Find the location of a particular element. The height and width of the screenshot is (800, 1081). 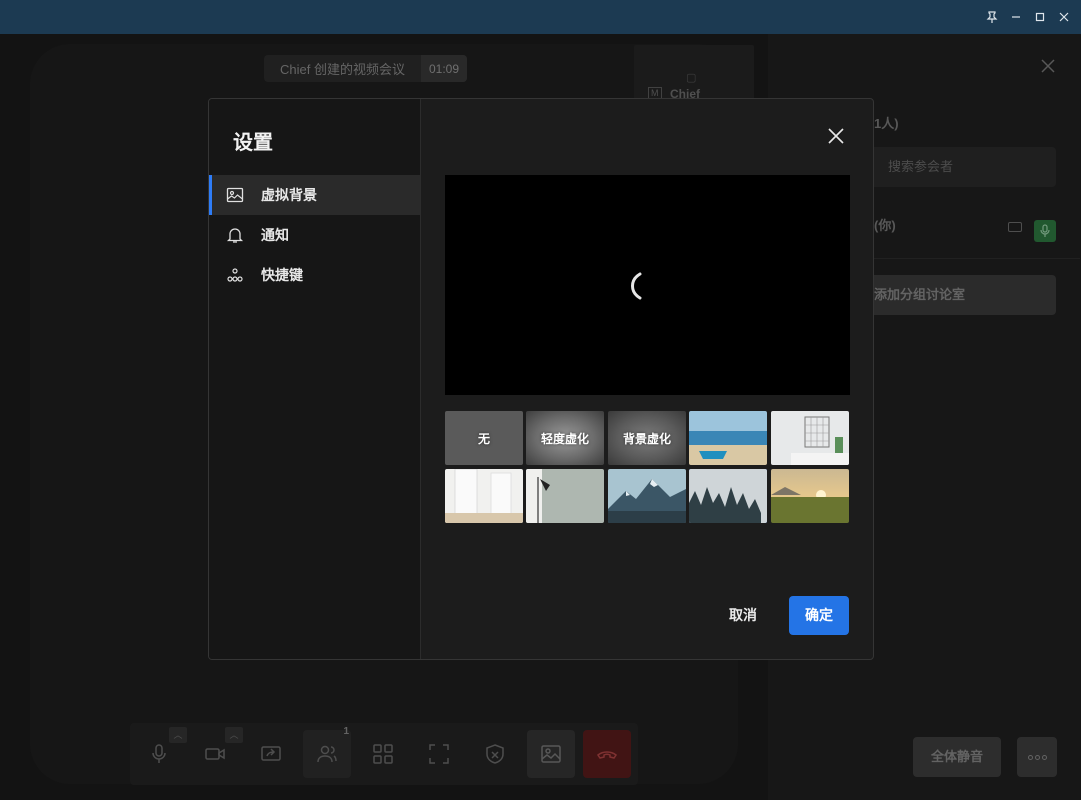

background-beach-scene is located at coordinates (728, 438).